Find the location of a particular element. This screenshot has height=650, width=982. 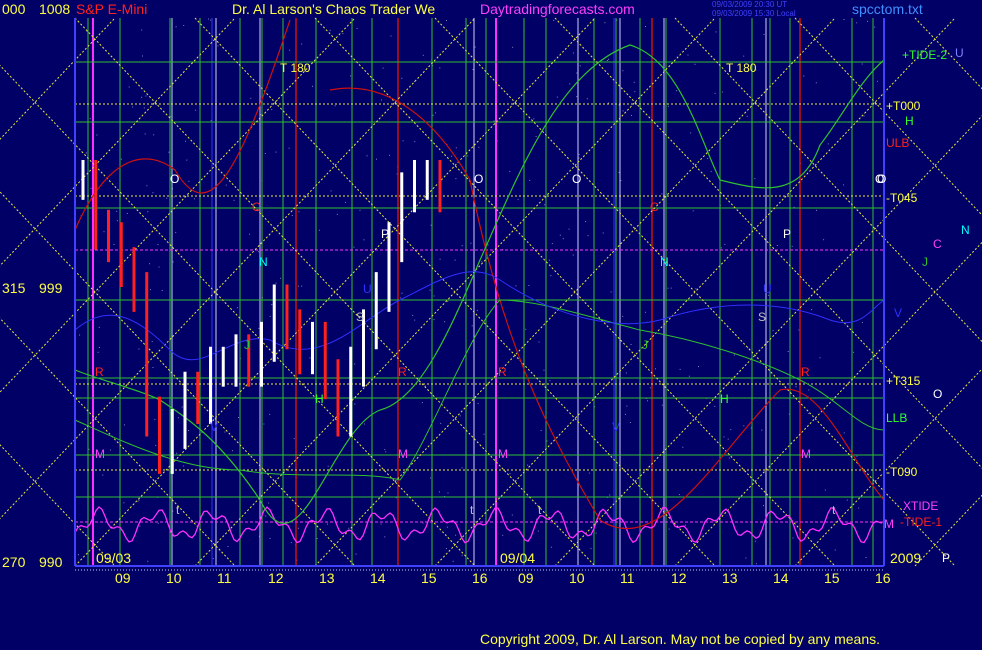

right-label-p: P is located at coordinates (946, 558).